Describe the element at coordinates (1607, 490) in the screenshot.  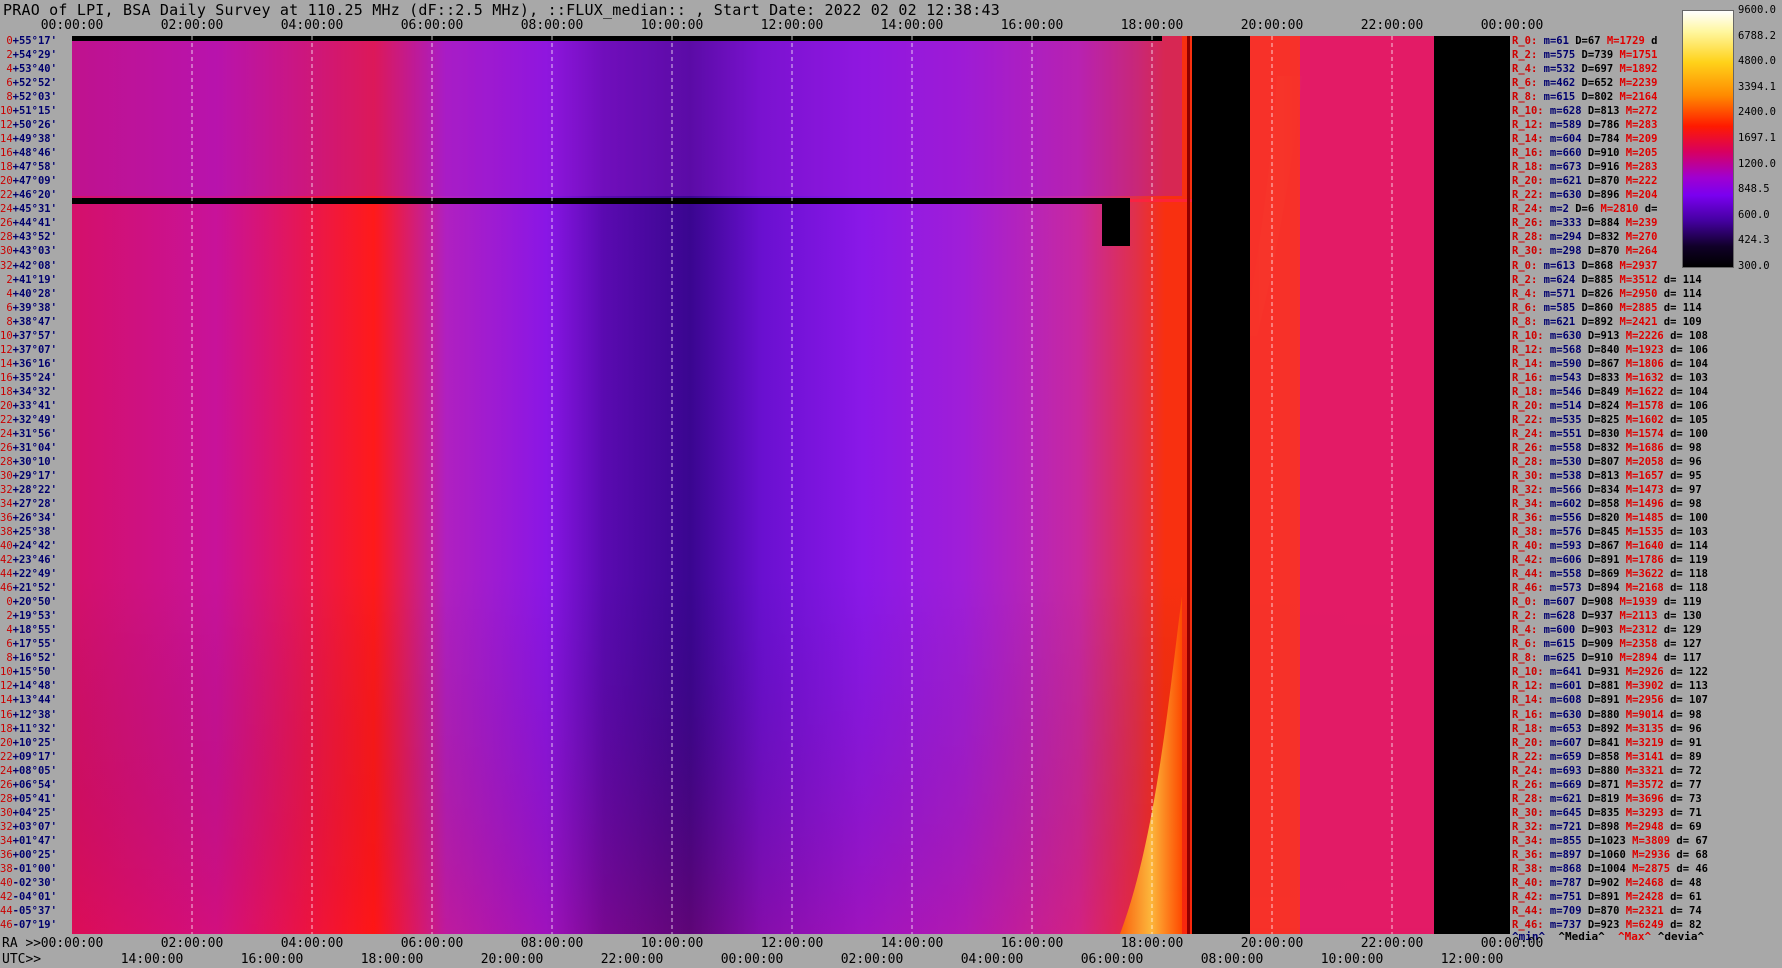
I see `stats-row: R_32: m=566 D=834 M=1473 d= 97` at that location.